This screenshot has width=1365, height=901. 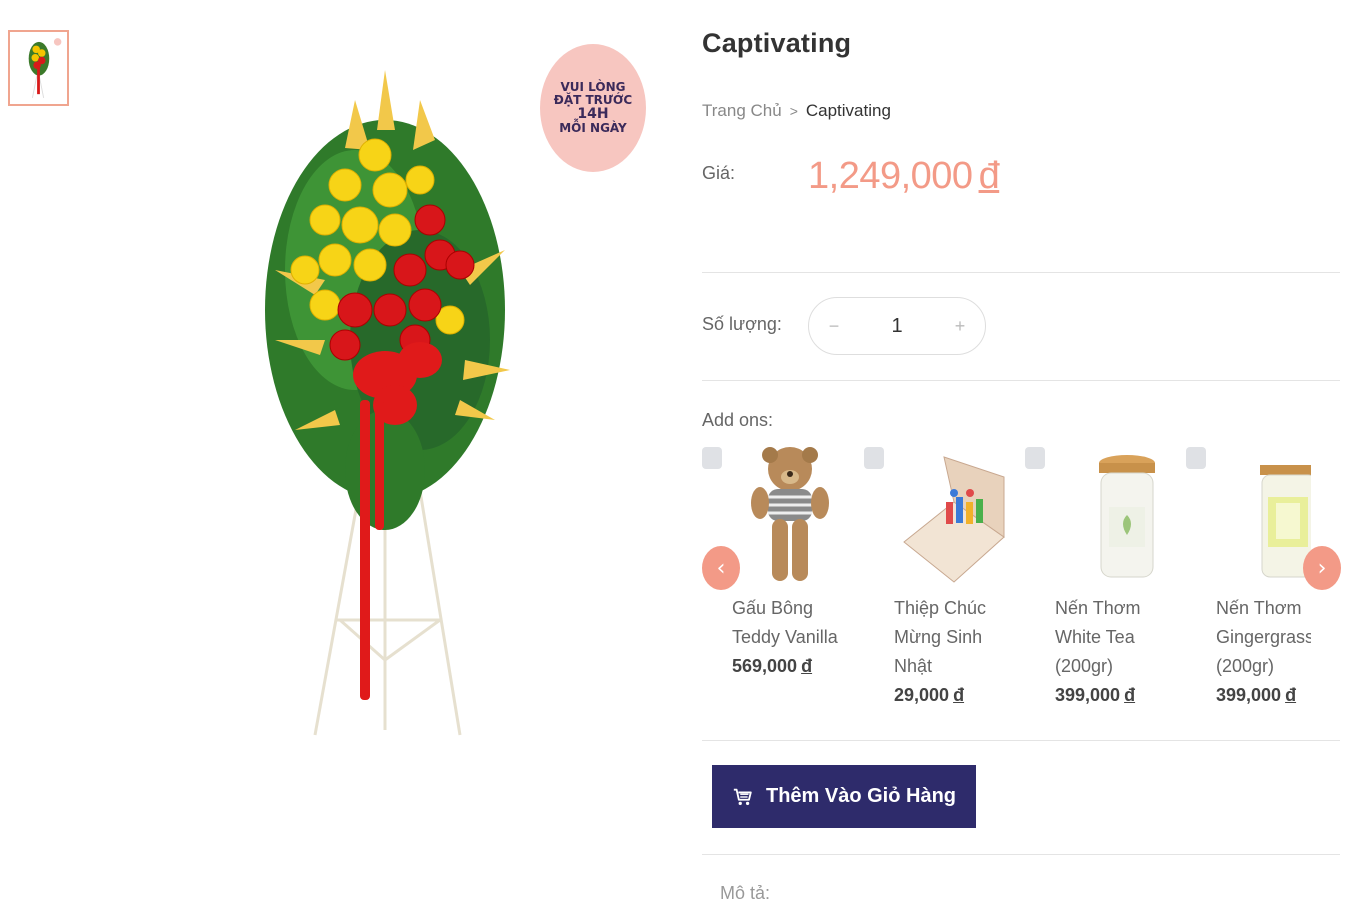 What do you see at coordinates (794, 623) in the screenshot?
I see `addon-name: Gấu Bông Teddy Vanilla` at bounding box center [794, 623].